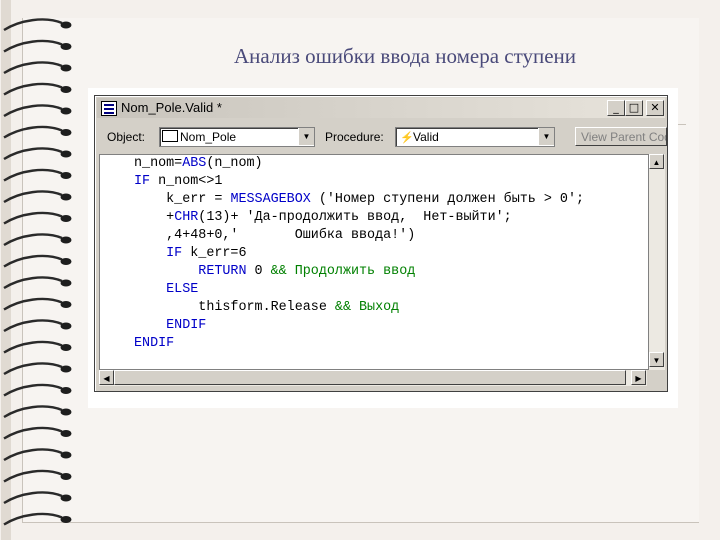 The image size is (720, 540). I want to click on code-keyword: ABS, so click(194, 163).